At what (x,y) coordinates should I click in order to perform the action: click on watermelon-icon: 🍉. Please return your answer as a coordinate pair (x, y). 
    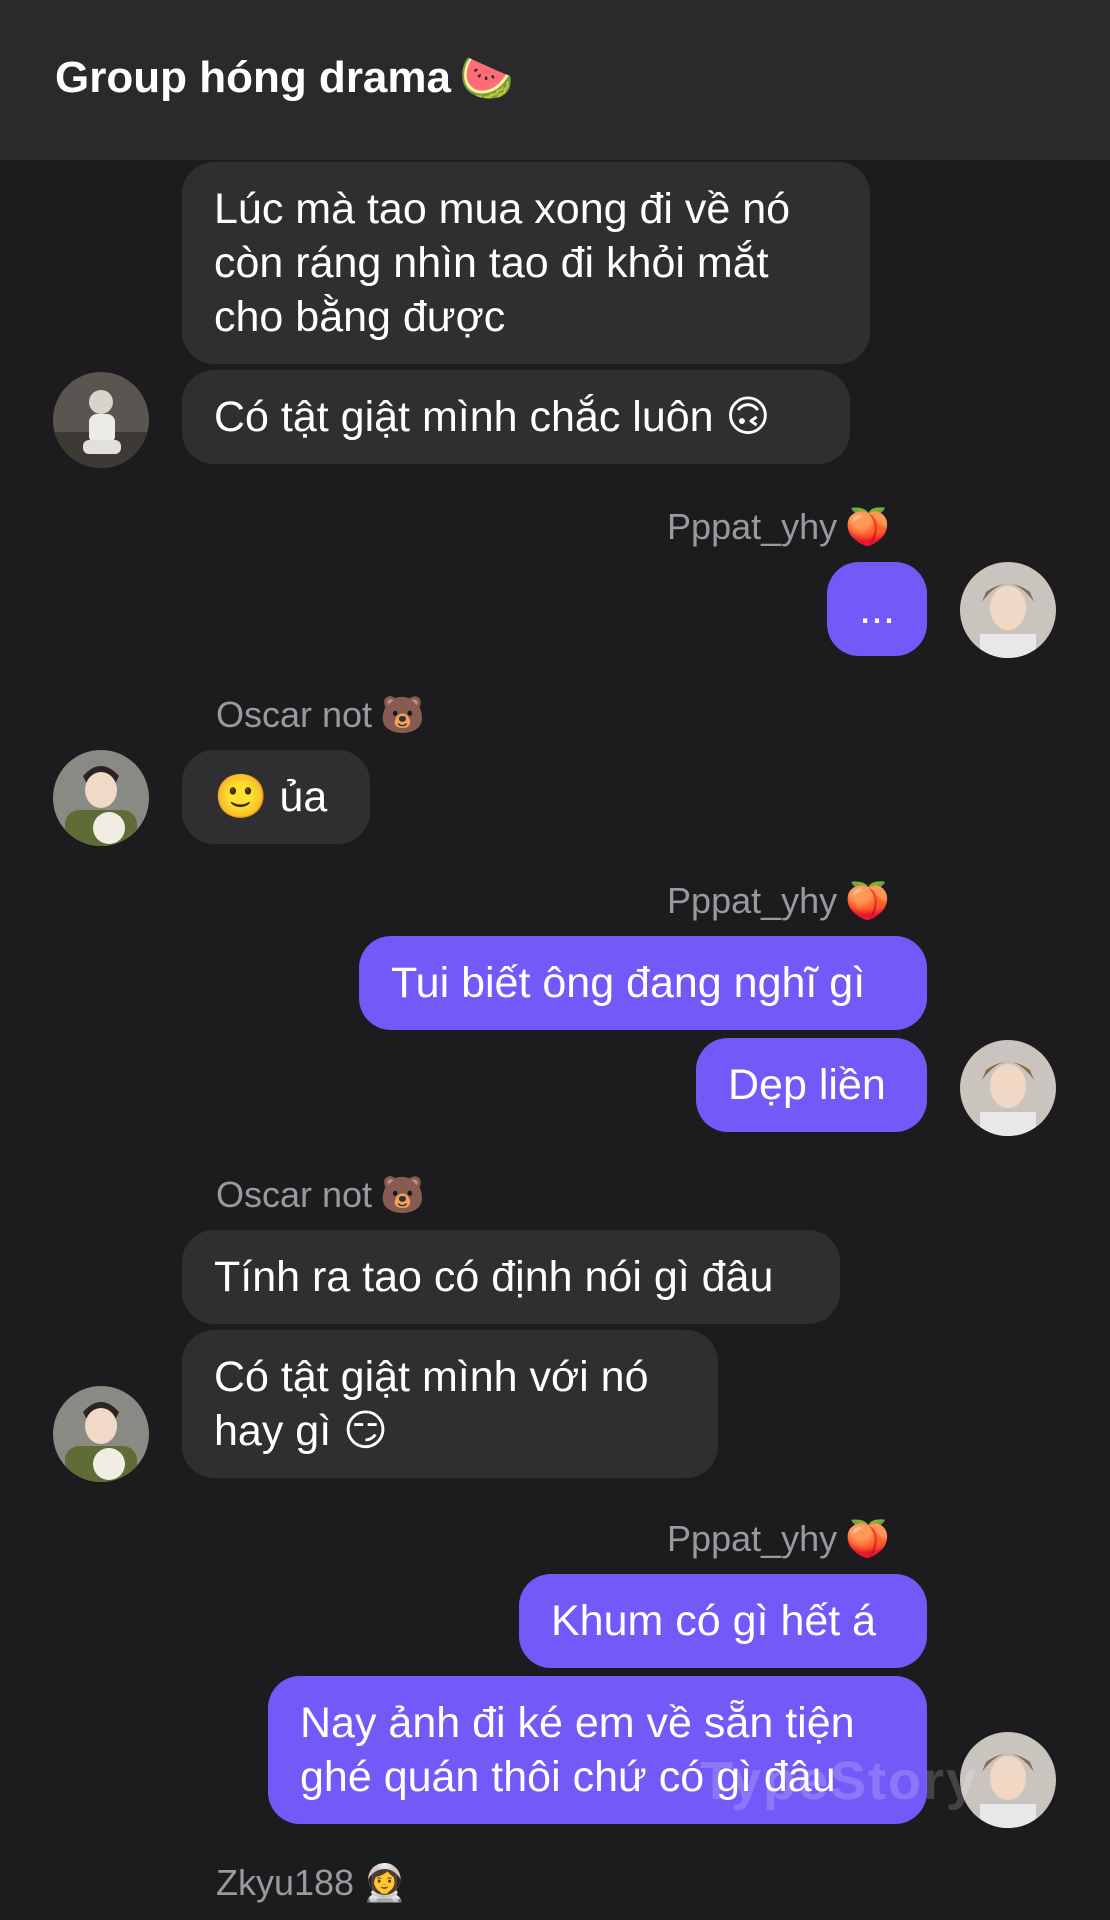
    Looking at the image, I should click on (486, 78).